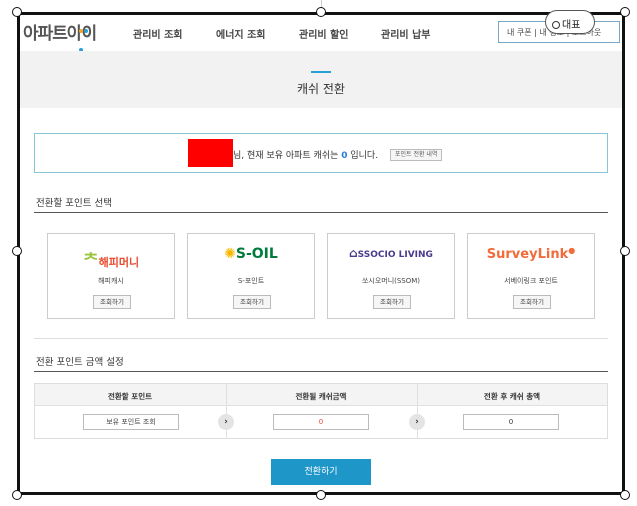  I want to click on resize-handle-bottom-right, so click(625, 495).